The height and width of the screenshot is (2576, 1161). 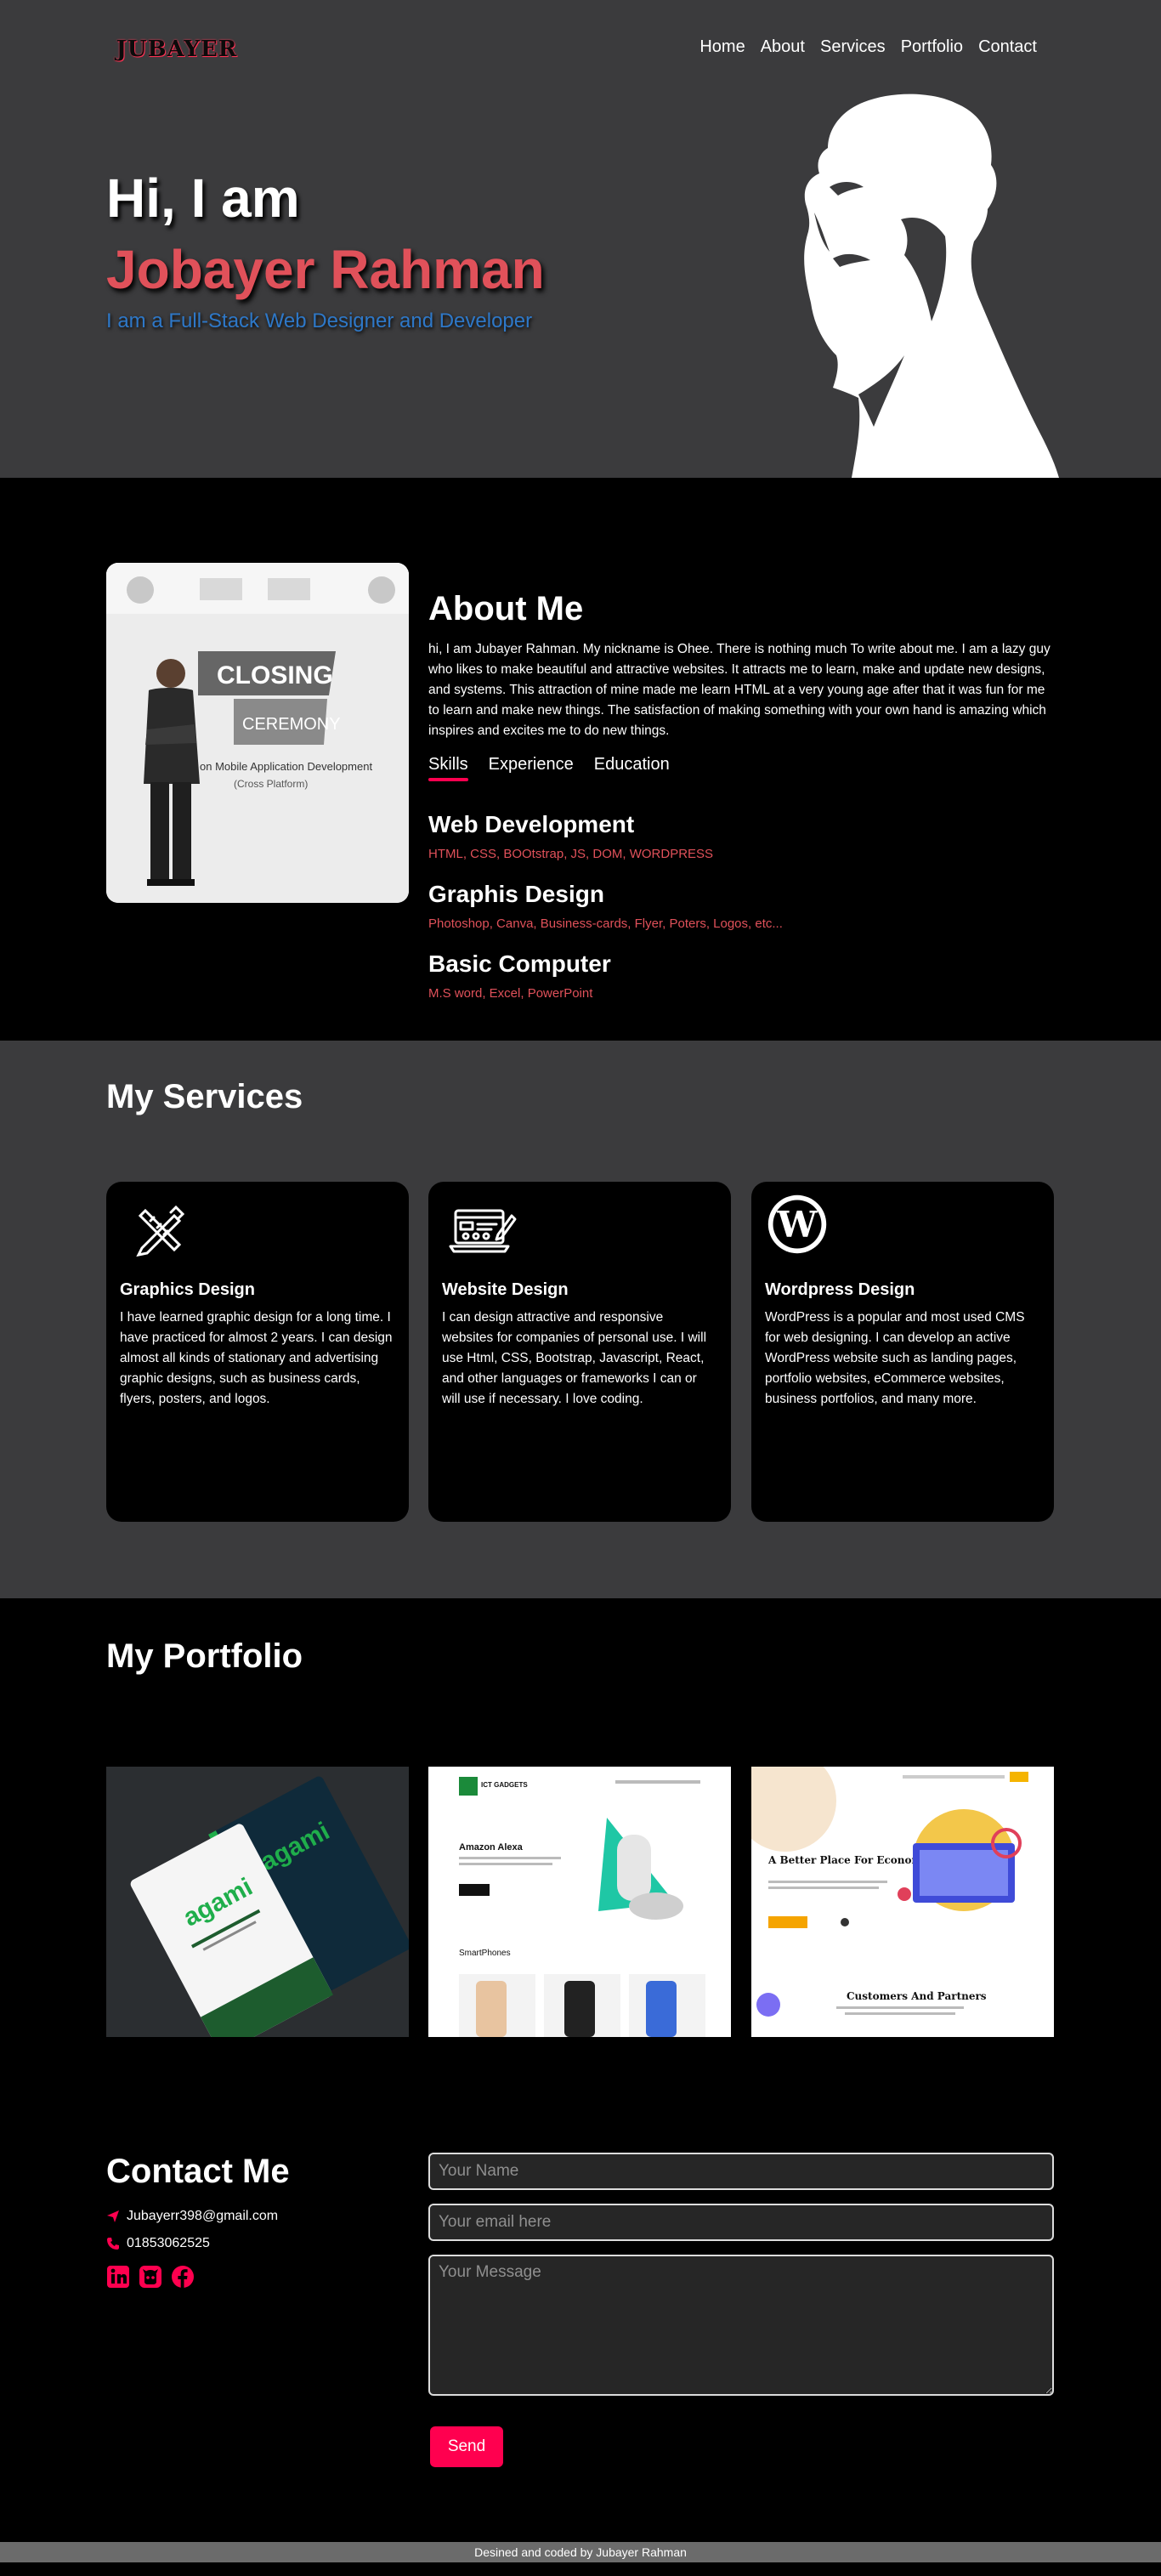 What do you see at coordinates (571, 854) in the screenshot?
I see `skill-desc: HTML, CSS, BOOtstrap, JS, DOM, WORDPRESS` at bounding box center [571, 854].